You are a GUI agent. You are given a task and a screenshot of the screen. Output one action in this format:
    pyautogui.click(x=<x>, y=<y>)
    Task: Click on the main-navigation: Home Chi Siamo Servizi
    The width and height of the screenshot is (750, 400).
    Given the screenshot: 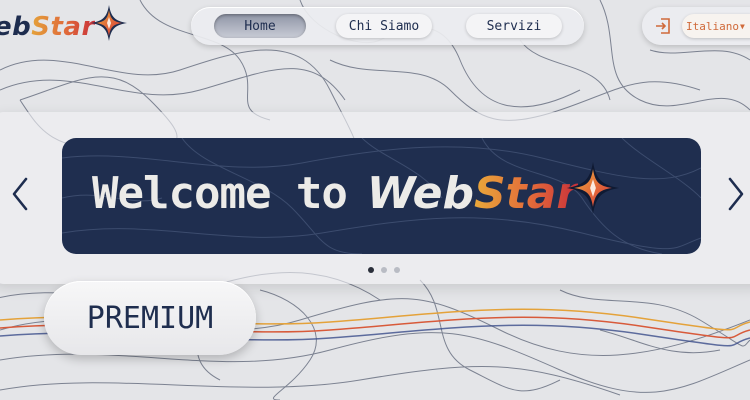 What is the action you would take?
    pyautogui.click(x=387, y=26)
    